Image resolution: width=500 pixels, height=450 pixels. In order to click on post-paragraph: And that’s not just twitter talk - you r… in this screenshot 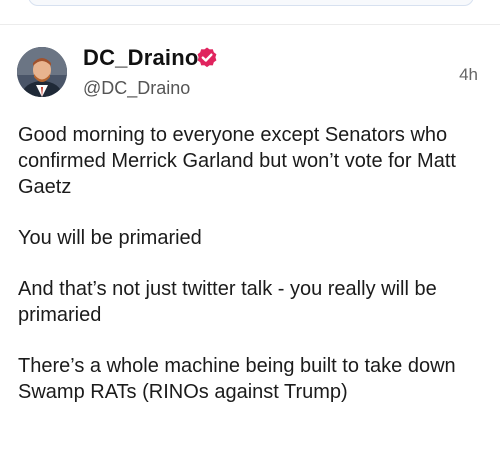, I will do `click(227, 302)`.